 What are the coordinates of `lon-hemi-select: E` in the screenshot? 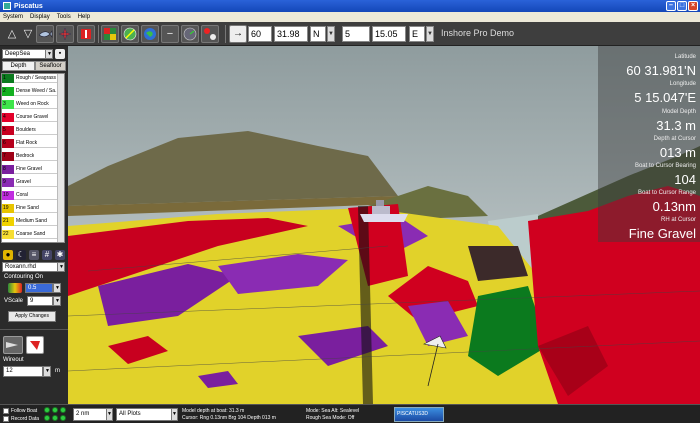 It's located at (417, 34).